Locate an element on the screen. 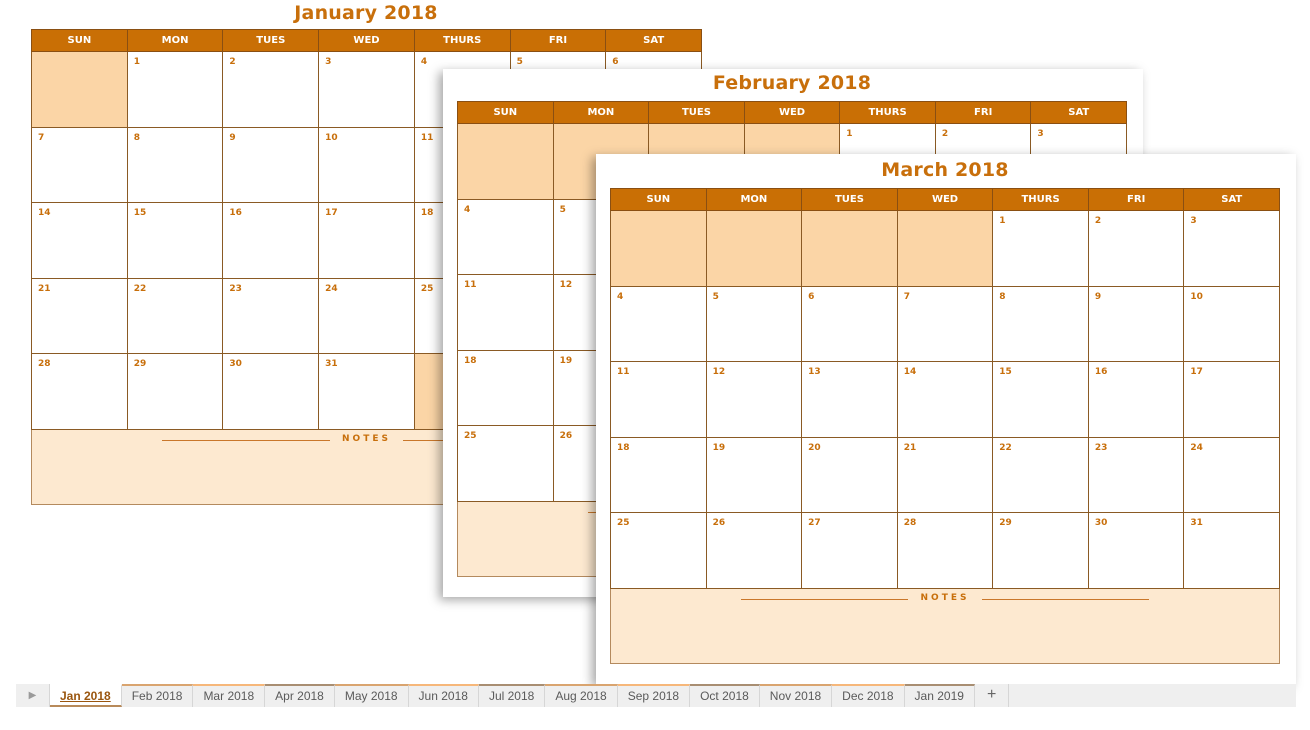  sheet-tab-nov-2018: Nov 2018 is located at coordinates (796, 695).